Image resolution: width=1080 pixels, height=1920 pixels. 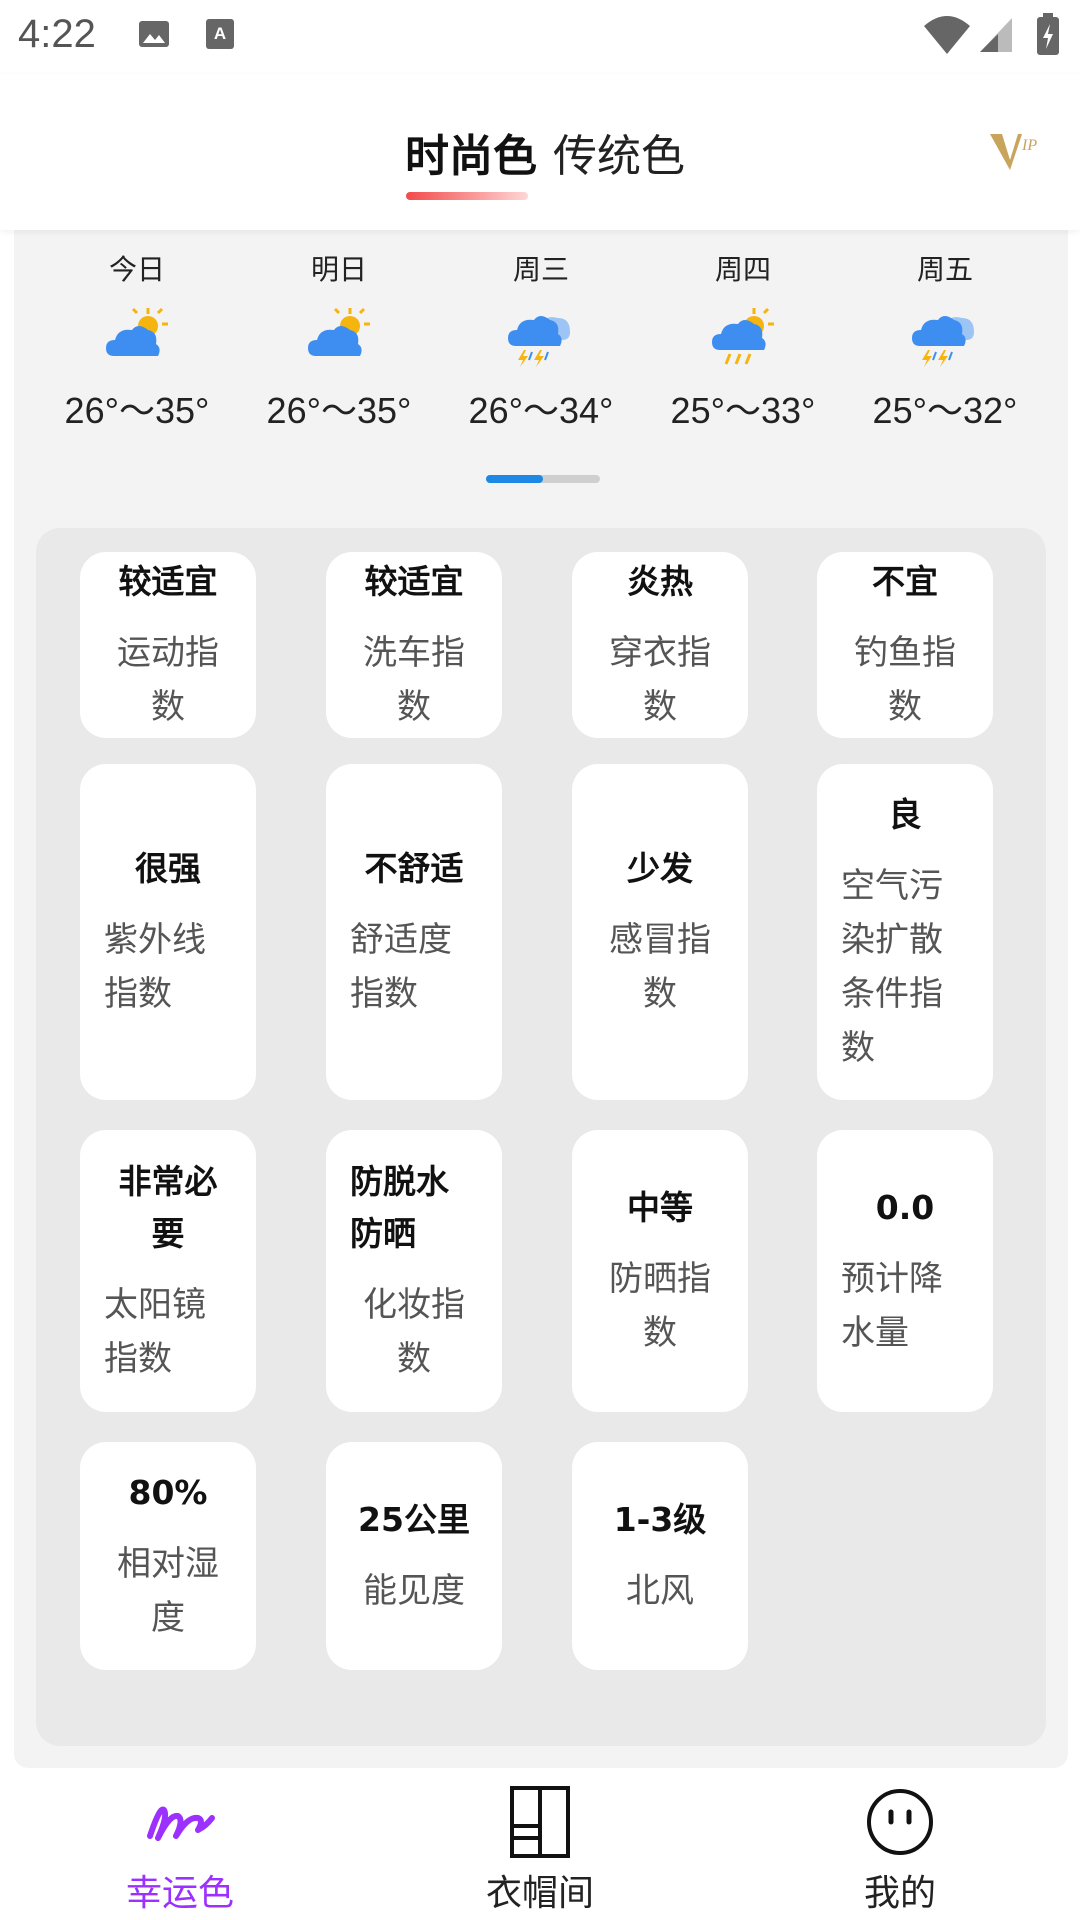 What do you see at coordinates (338, 269) in the screenshot?
I see `forecast-day-label: 明日` at bounding box center [338, 269].